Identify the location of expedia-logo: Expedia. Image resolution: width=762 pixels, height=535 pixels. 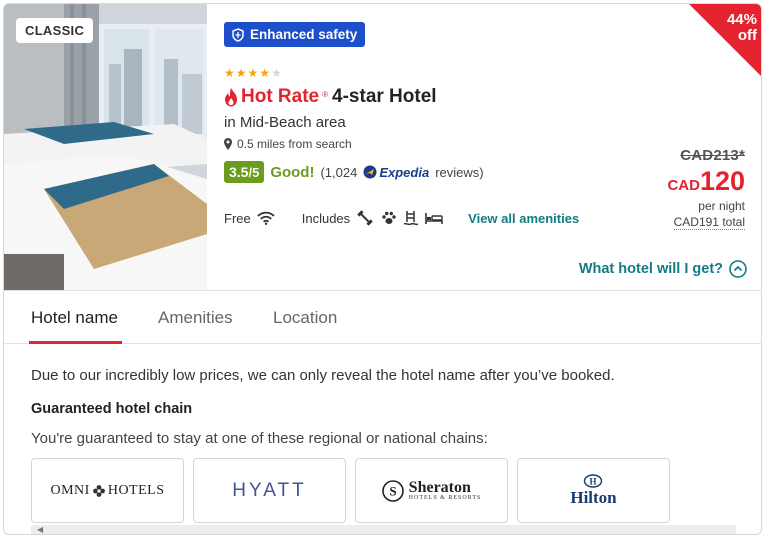
(396, 172).